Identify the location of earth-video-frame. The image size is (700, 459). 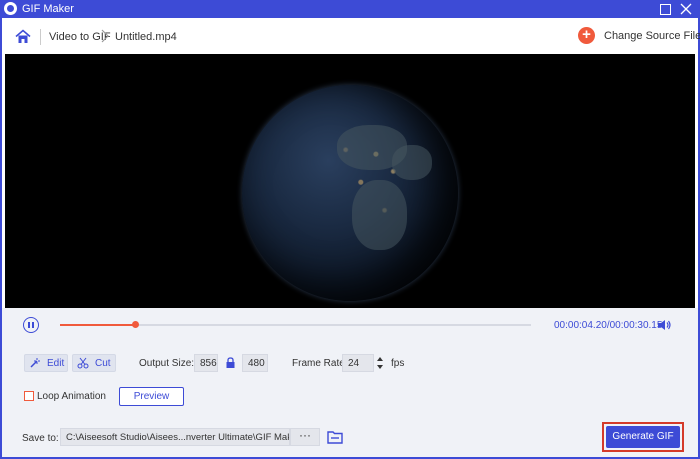
(350, 193).